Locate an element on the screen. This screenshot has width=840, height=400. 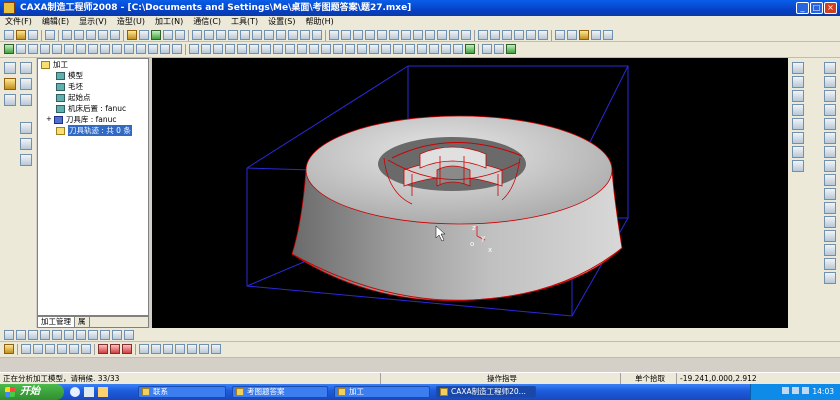
arc-icon is located at coordinates (830, 110).